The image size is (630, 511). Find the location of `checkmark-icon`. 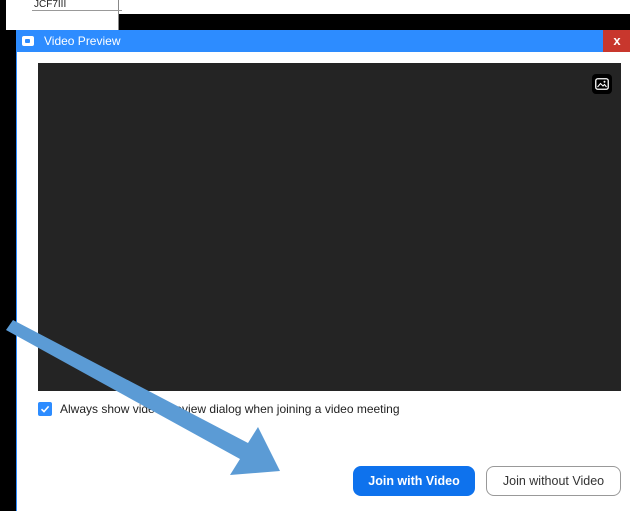

checkmark-icon is located at coordinates (45, 409).